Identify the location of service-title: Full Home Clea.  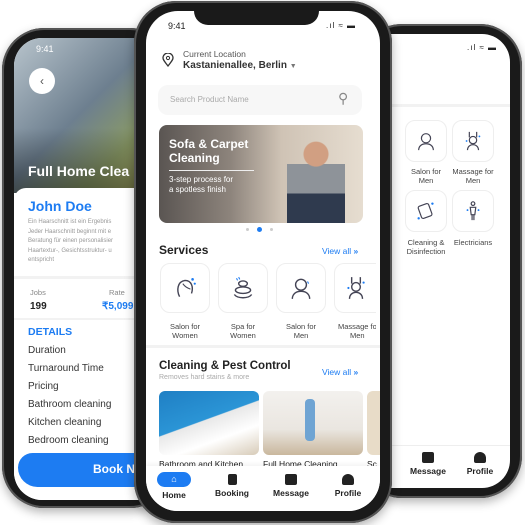
(79, 171).